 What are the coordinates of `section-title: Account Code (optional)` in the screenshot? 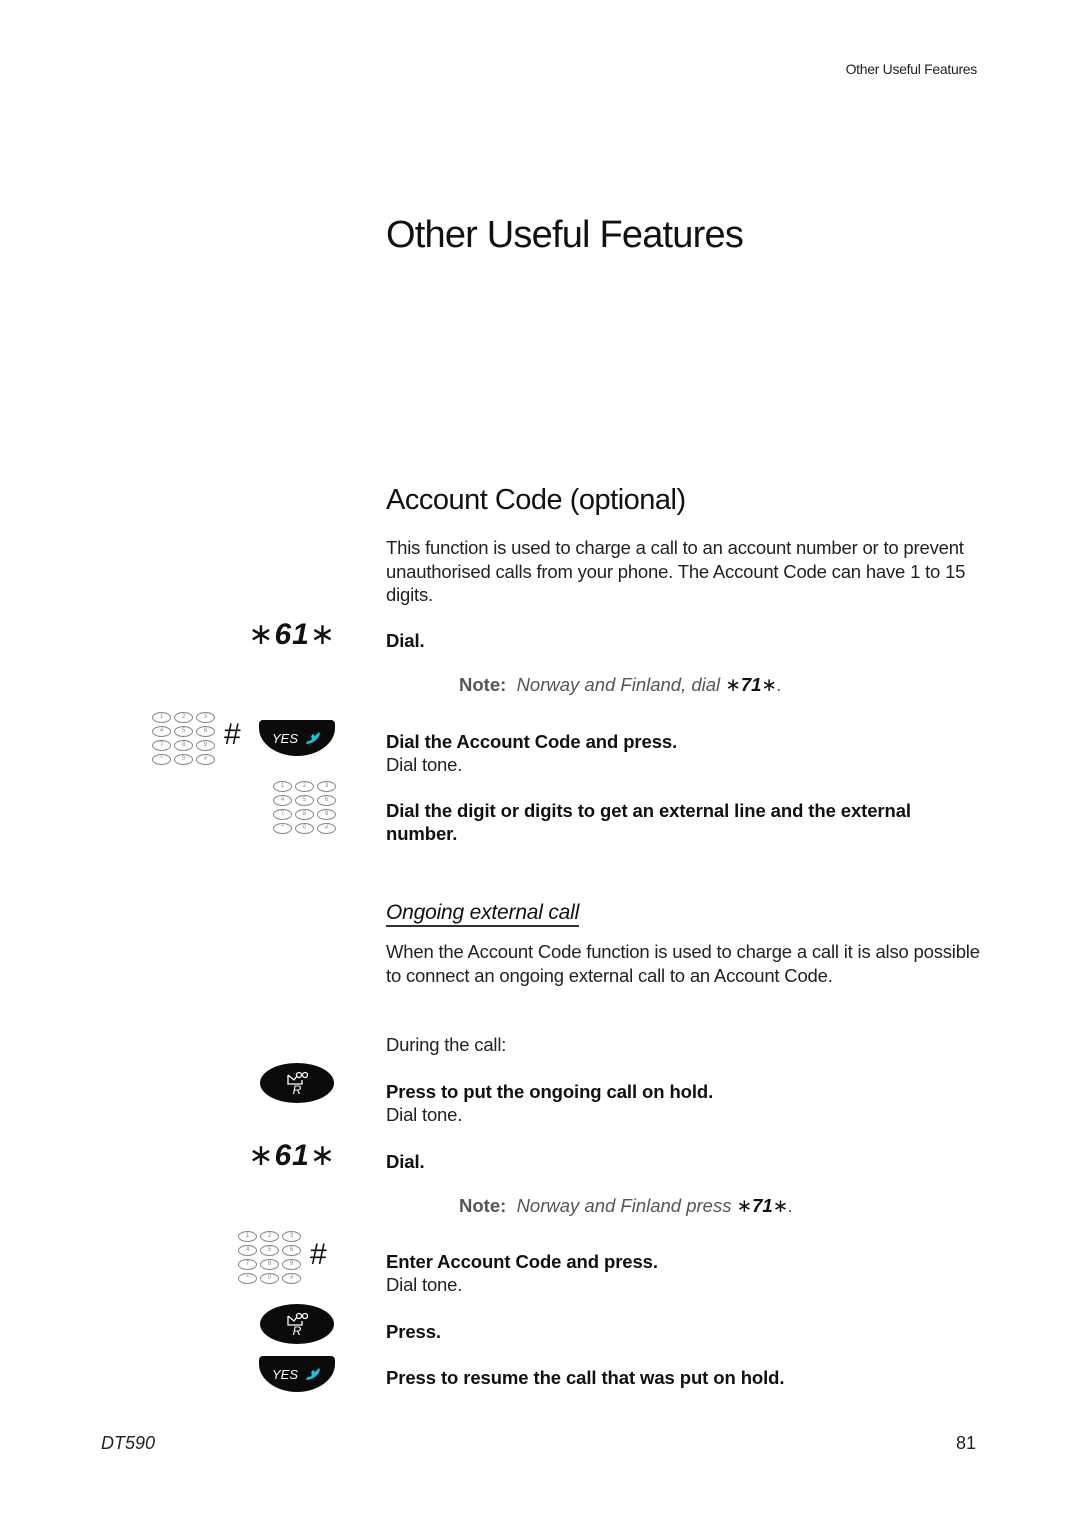 It's located at (536, 500).